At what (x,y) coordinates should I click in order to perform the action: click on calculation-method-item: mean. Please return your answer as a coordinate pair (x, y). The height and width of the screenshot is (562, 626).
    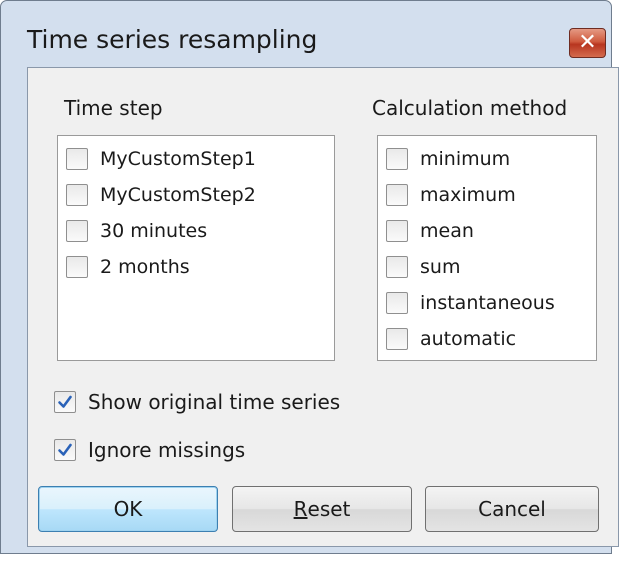
    Looking at the image, I should click on (430, 231).